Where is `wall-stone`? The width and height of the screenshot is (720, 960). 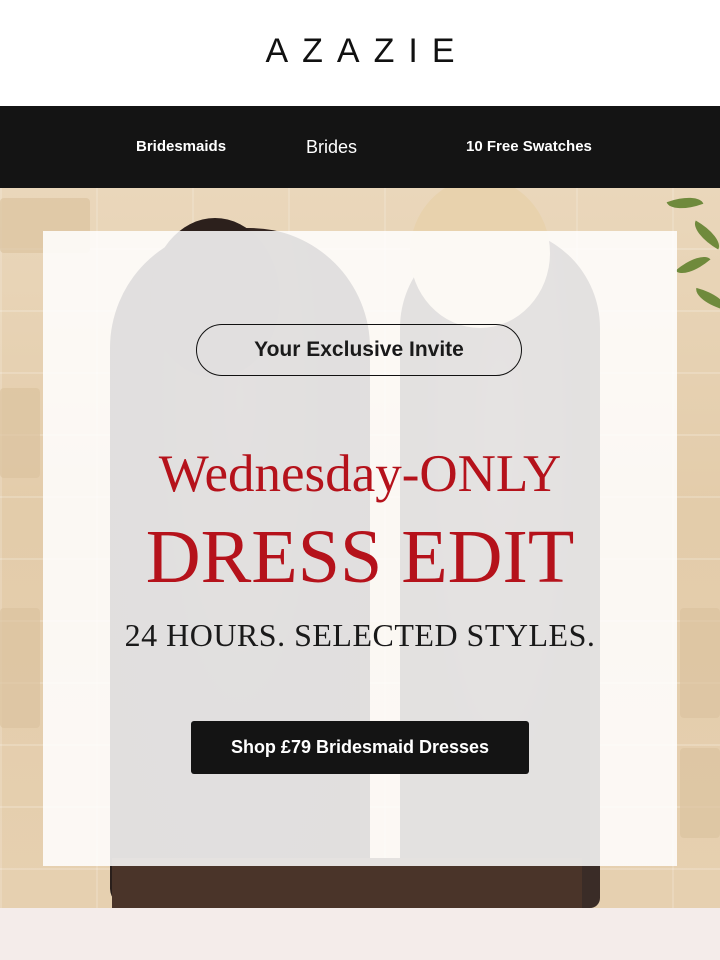 wall-stone is located at coordinates (700, 793).